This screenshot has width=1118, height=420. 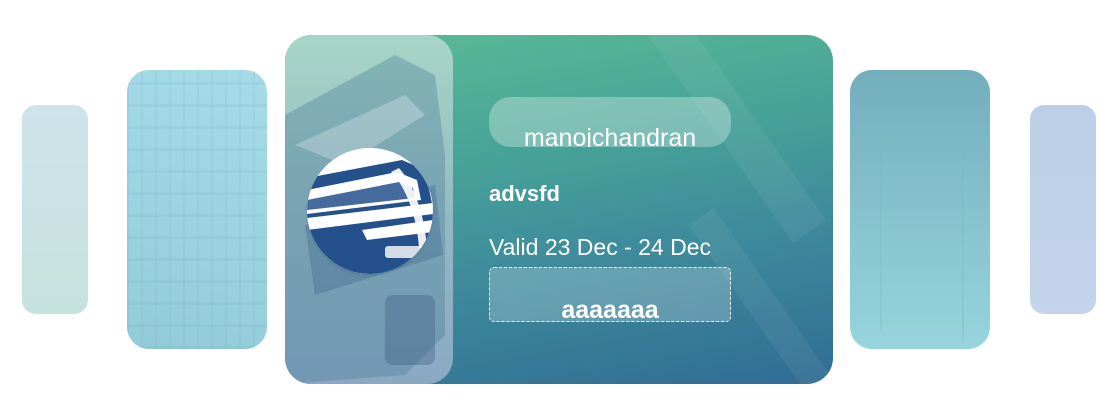 I want to click on coupon-card-far-right, so click(x=1063, y=209).